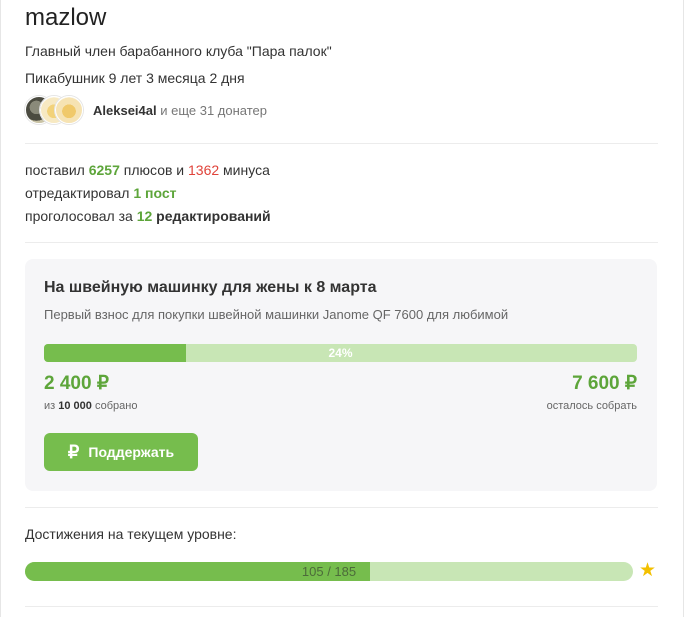 The width and height of the screenshot is (700, 617). Describe the element at coordinates (79, 193) in the screenshot. I see `stats-text: отредактировал` at that location.